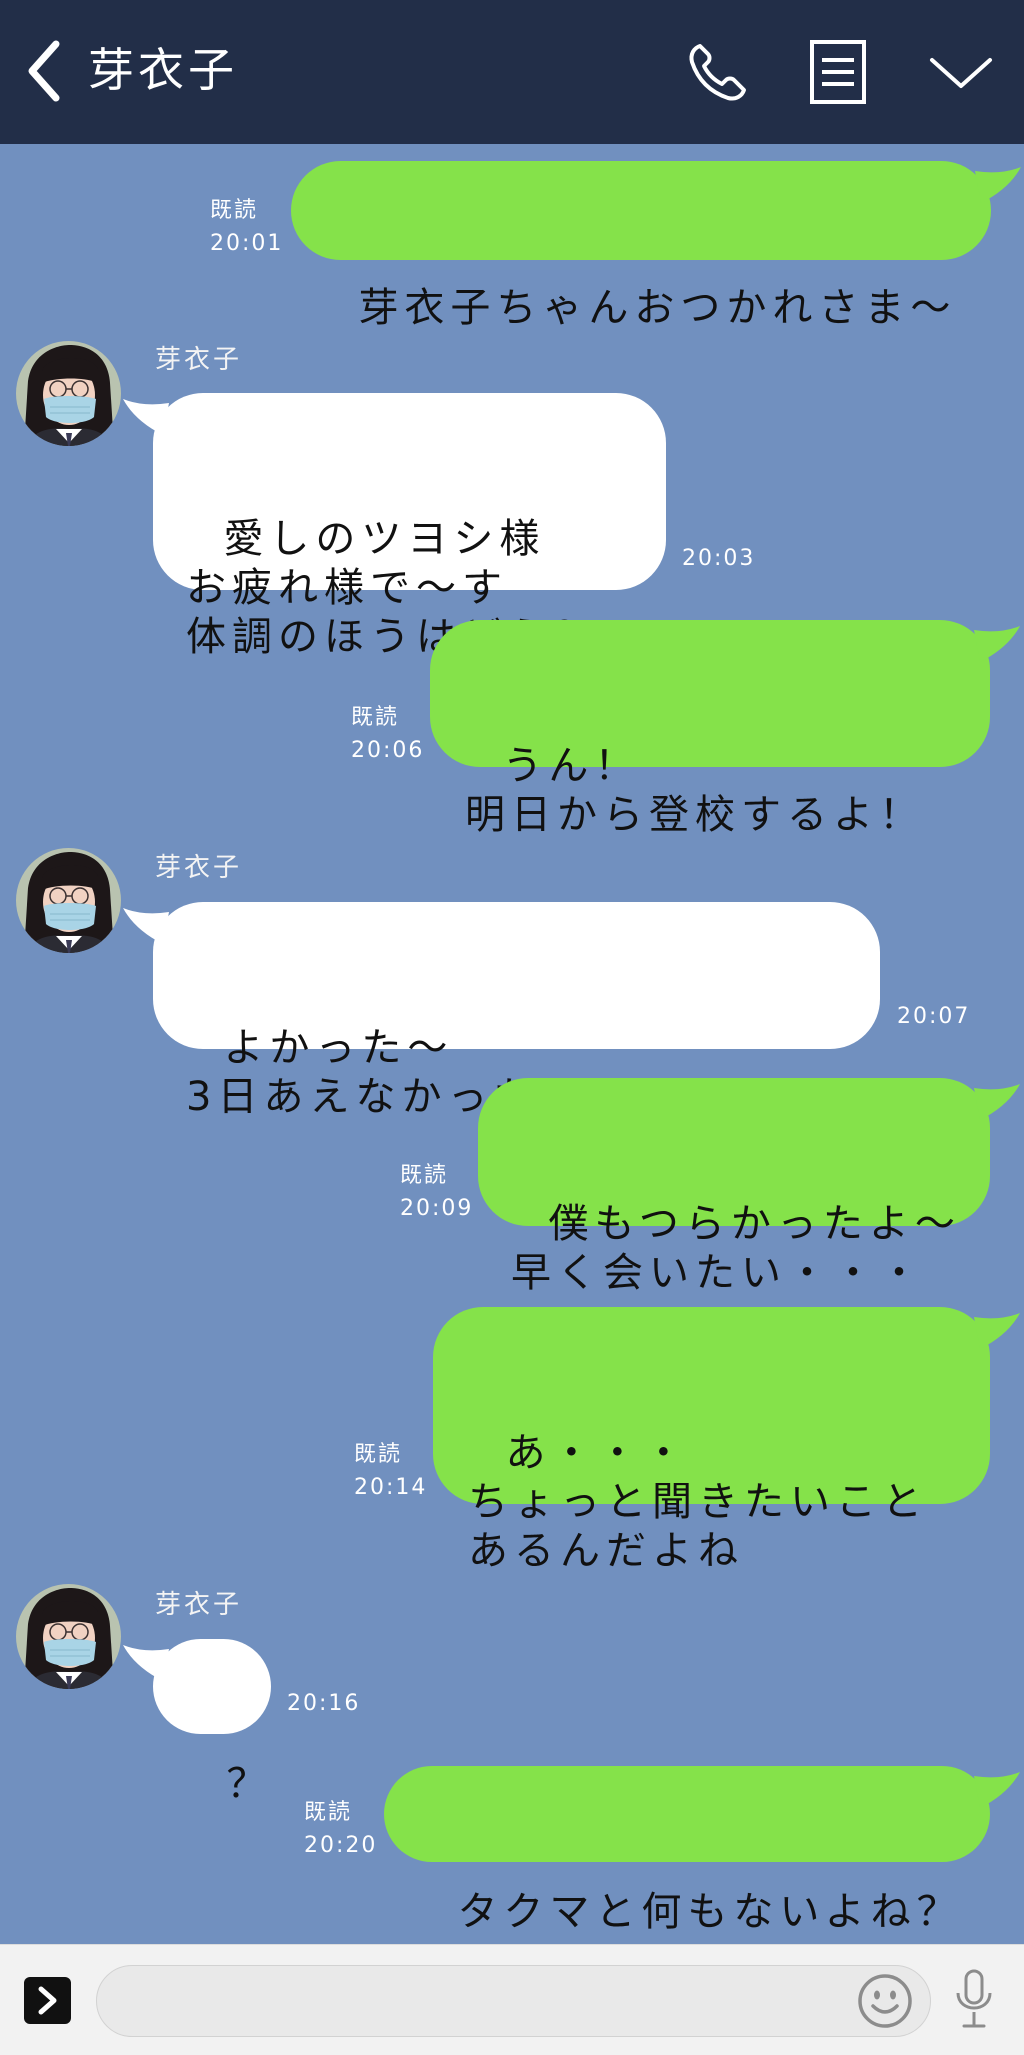 The height and width of the screenshot is (2055, 1024). Describe the element at coordinates (717, 72) in the screenshot. I see `phone-icon` at that location.